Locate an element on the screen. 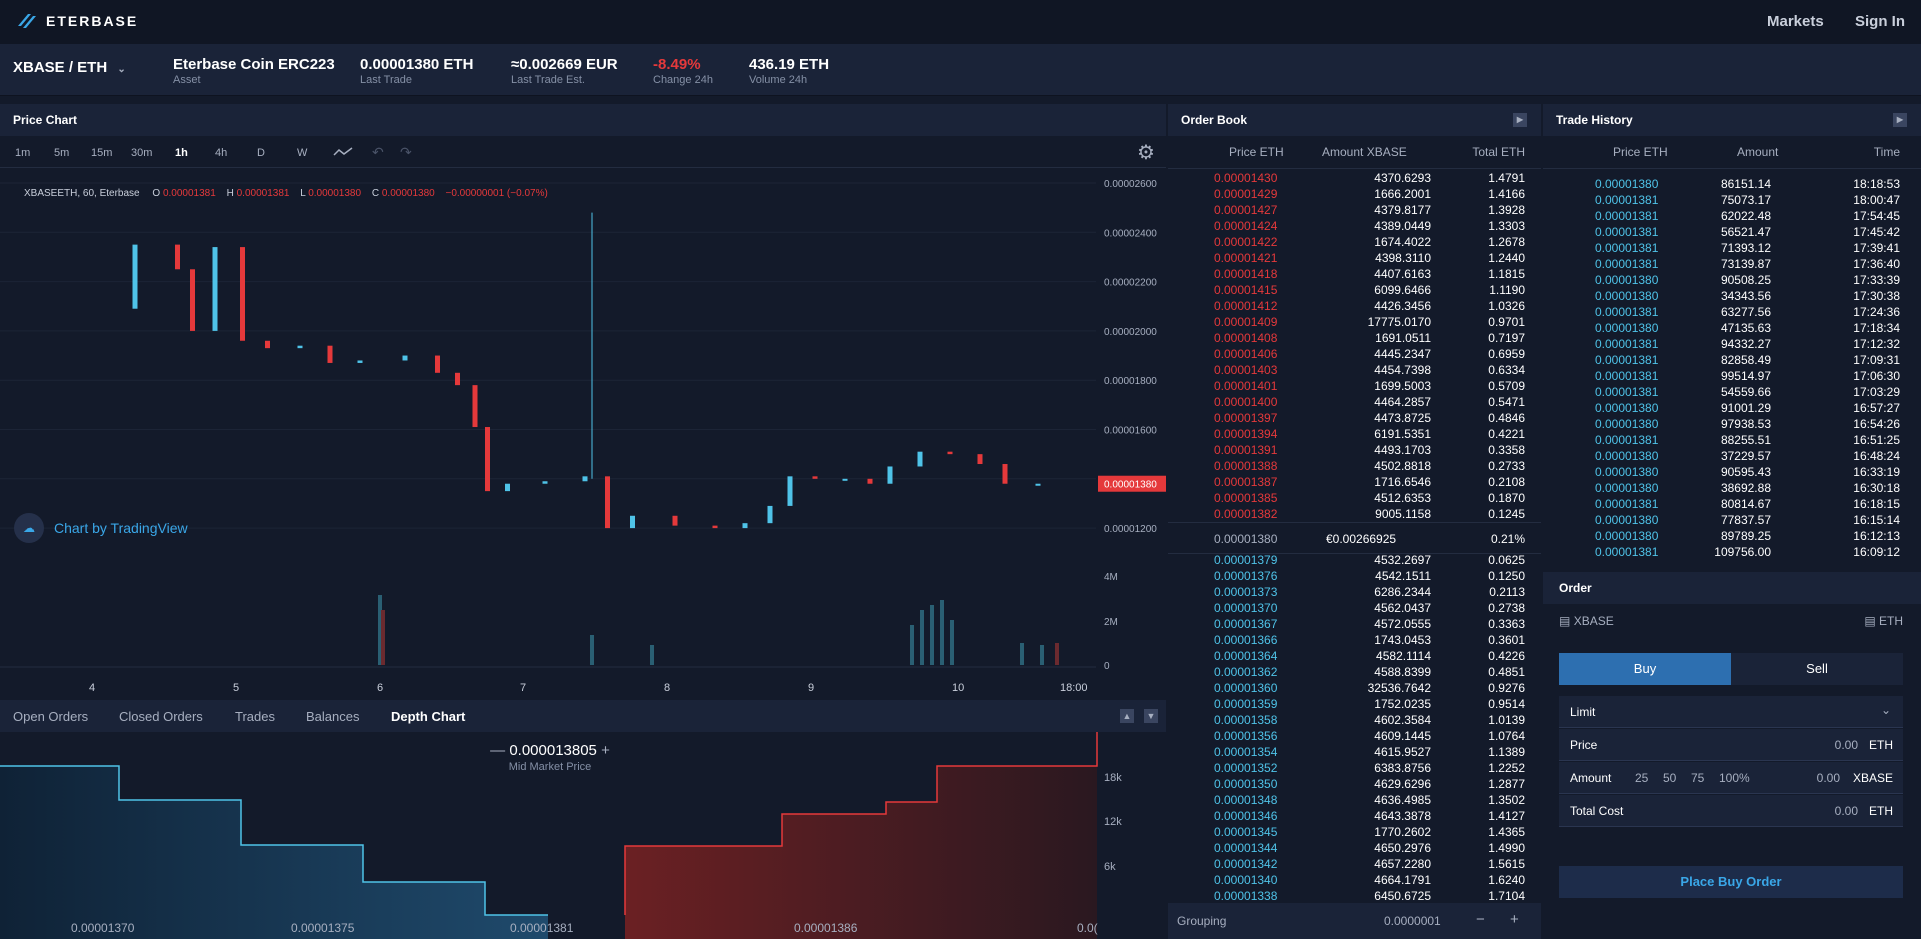 Image resolution: width=1921 pixels, height=939 pixels. ob-total: 1.0764 is located at coordinates (1506, 736).